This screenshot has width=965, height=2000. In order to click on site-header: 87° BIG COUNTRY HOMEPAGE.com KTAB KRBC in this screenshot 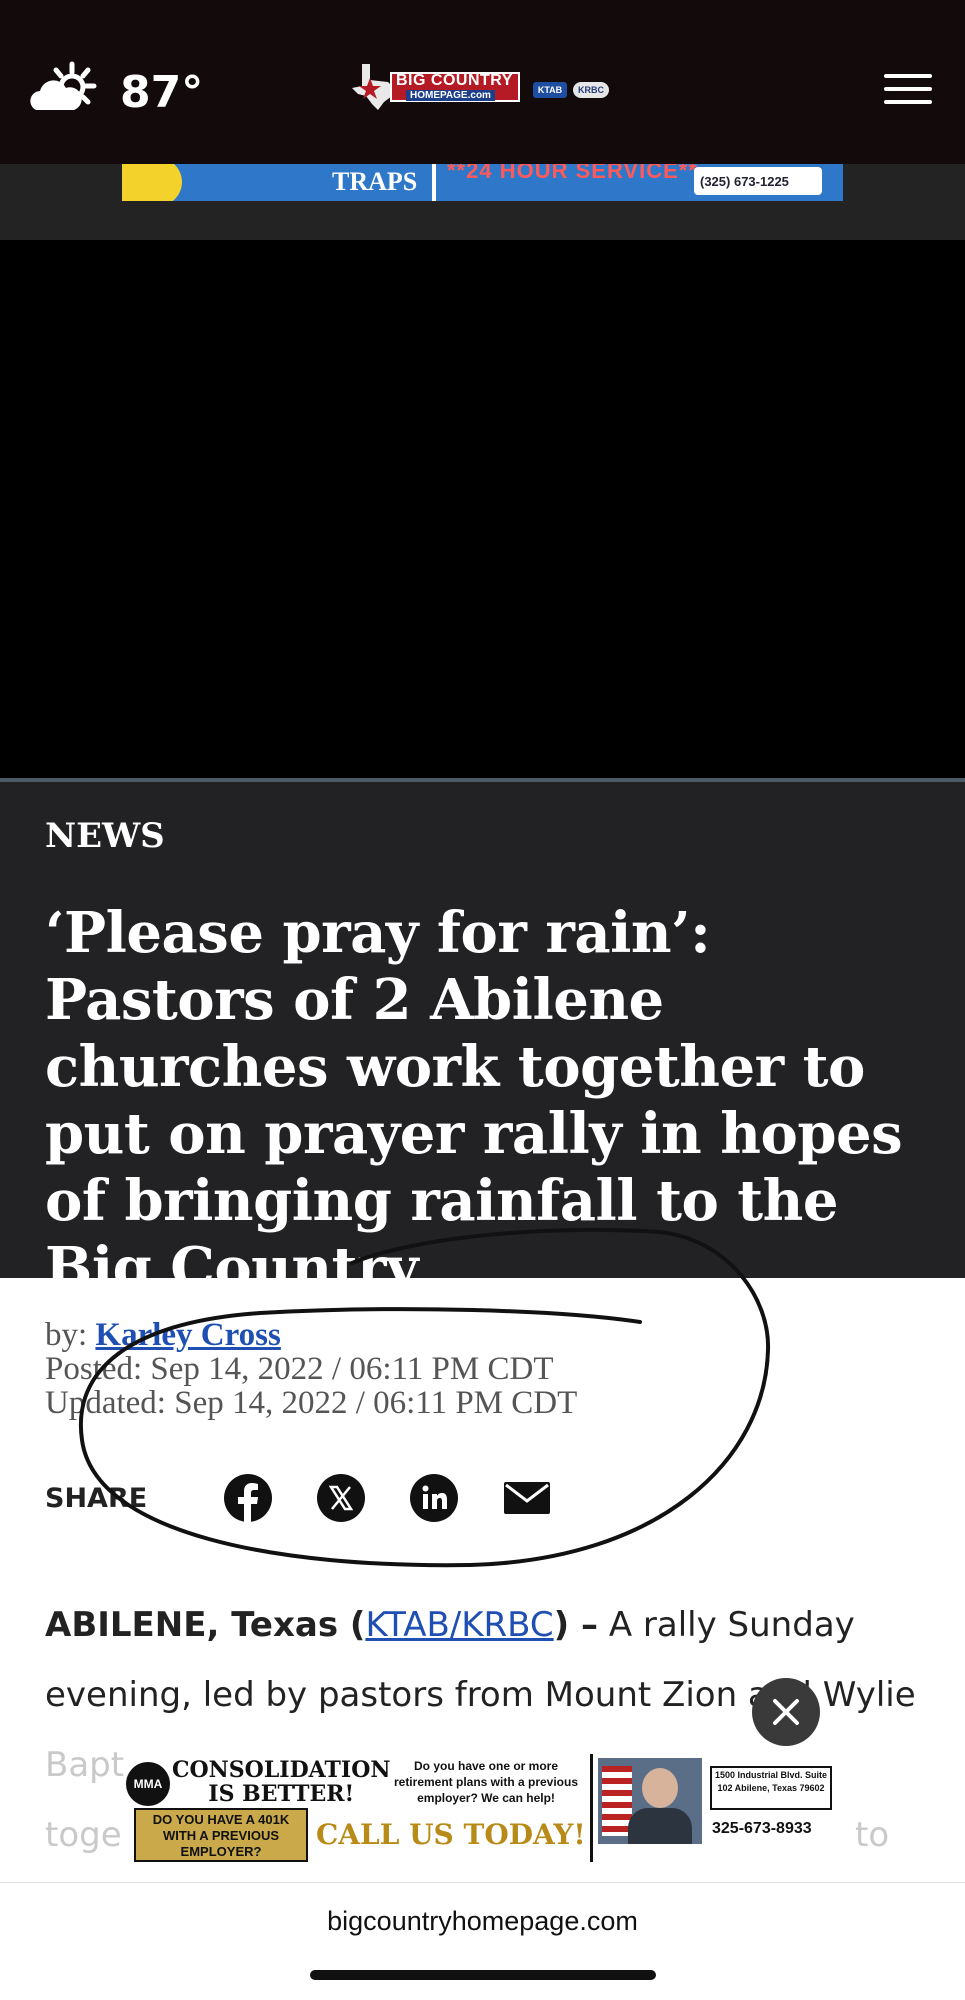, I will do `click(482, 82)`.